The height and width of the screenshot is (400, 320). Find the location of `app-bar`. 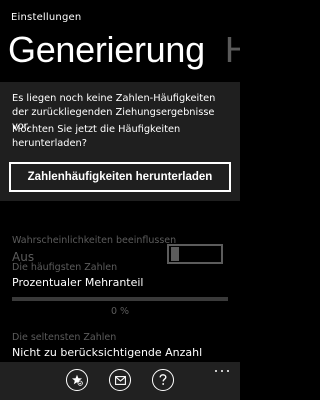

app-bar is located at coordinates (120, 381).